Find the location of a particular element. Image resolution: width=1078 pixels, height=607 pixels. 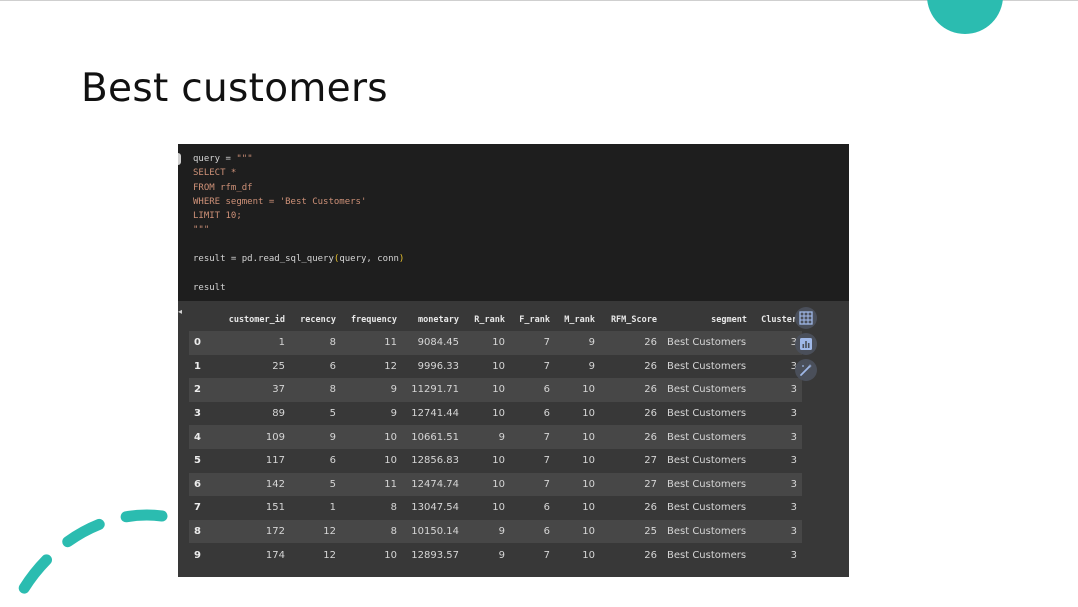

code-line: result is located at coordinates (209, 287).